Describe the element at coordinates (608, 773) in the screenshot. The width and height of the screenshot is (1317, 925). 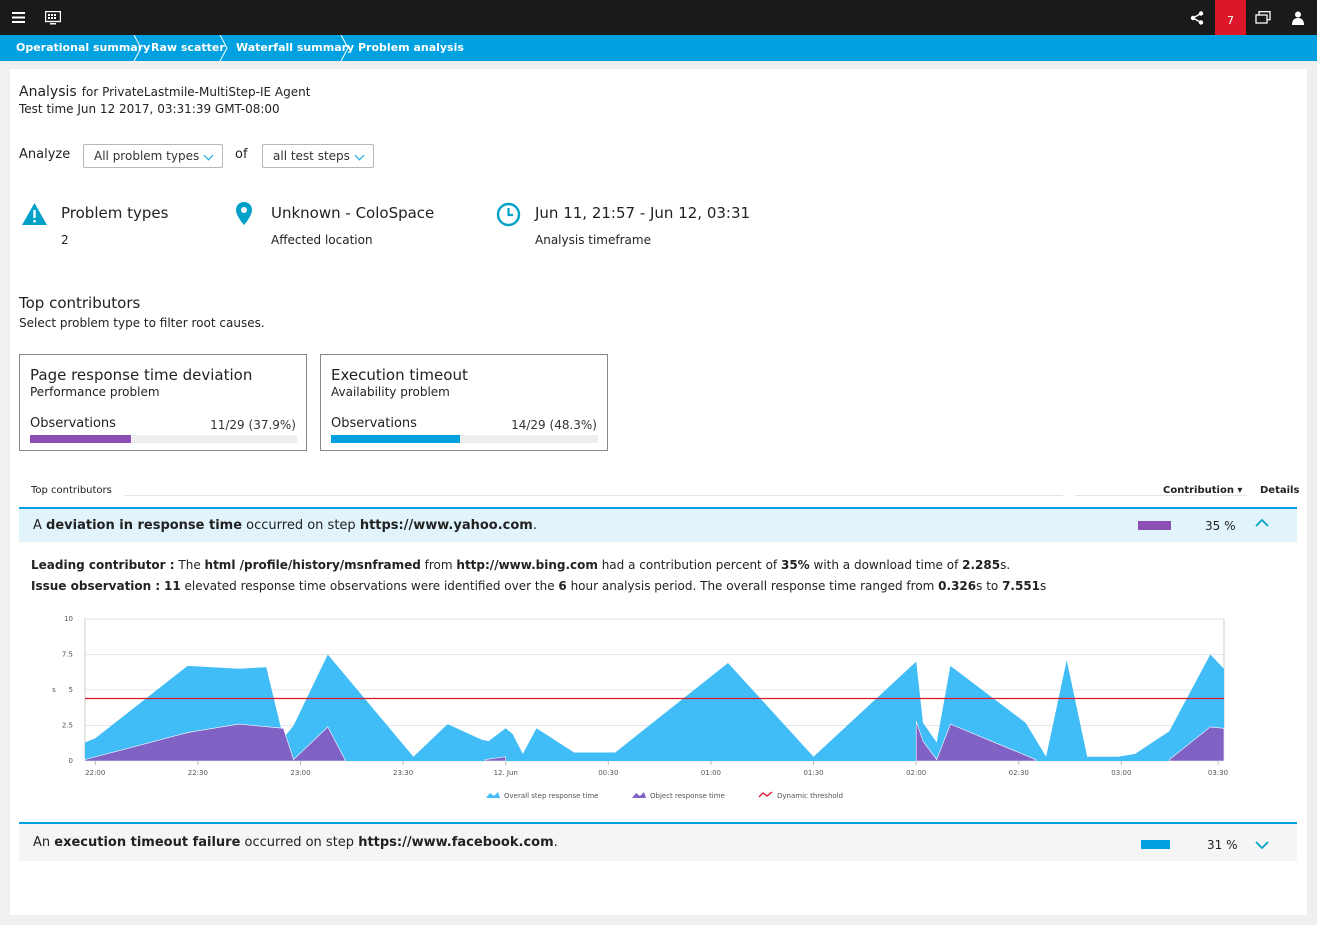
I see `x-tick-label: 00:30` at that location.